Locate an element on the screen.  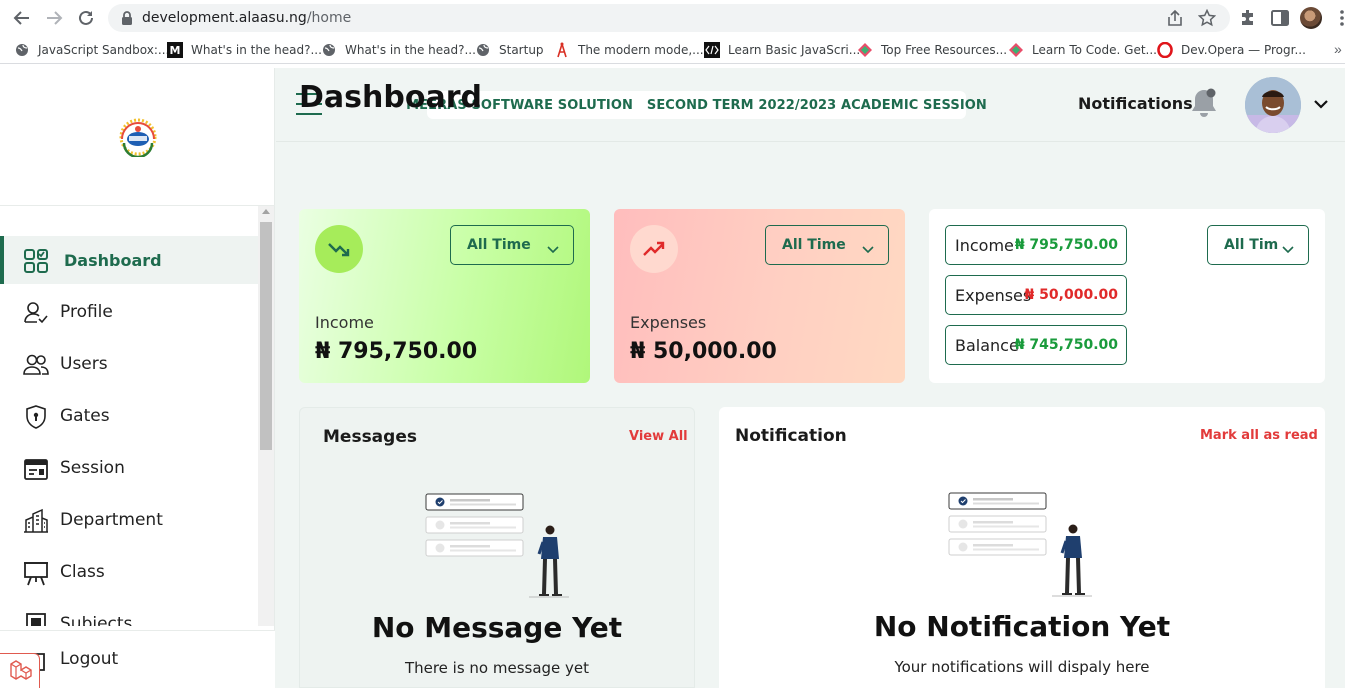
sidebar-item-users: Users is located at coordinates (129, 364).